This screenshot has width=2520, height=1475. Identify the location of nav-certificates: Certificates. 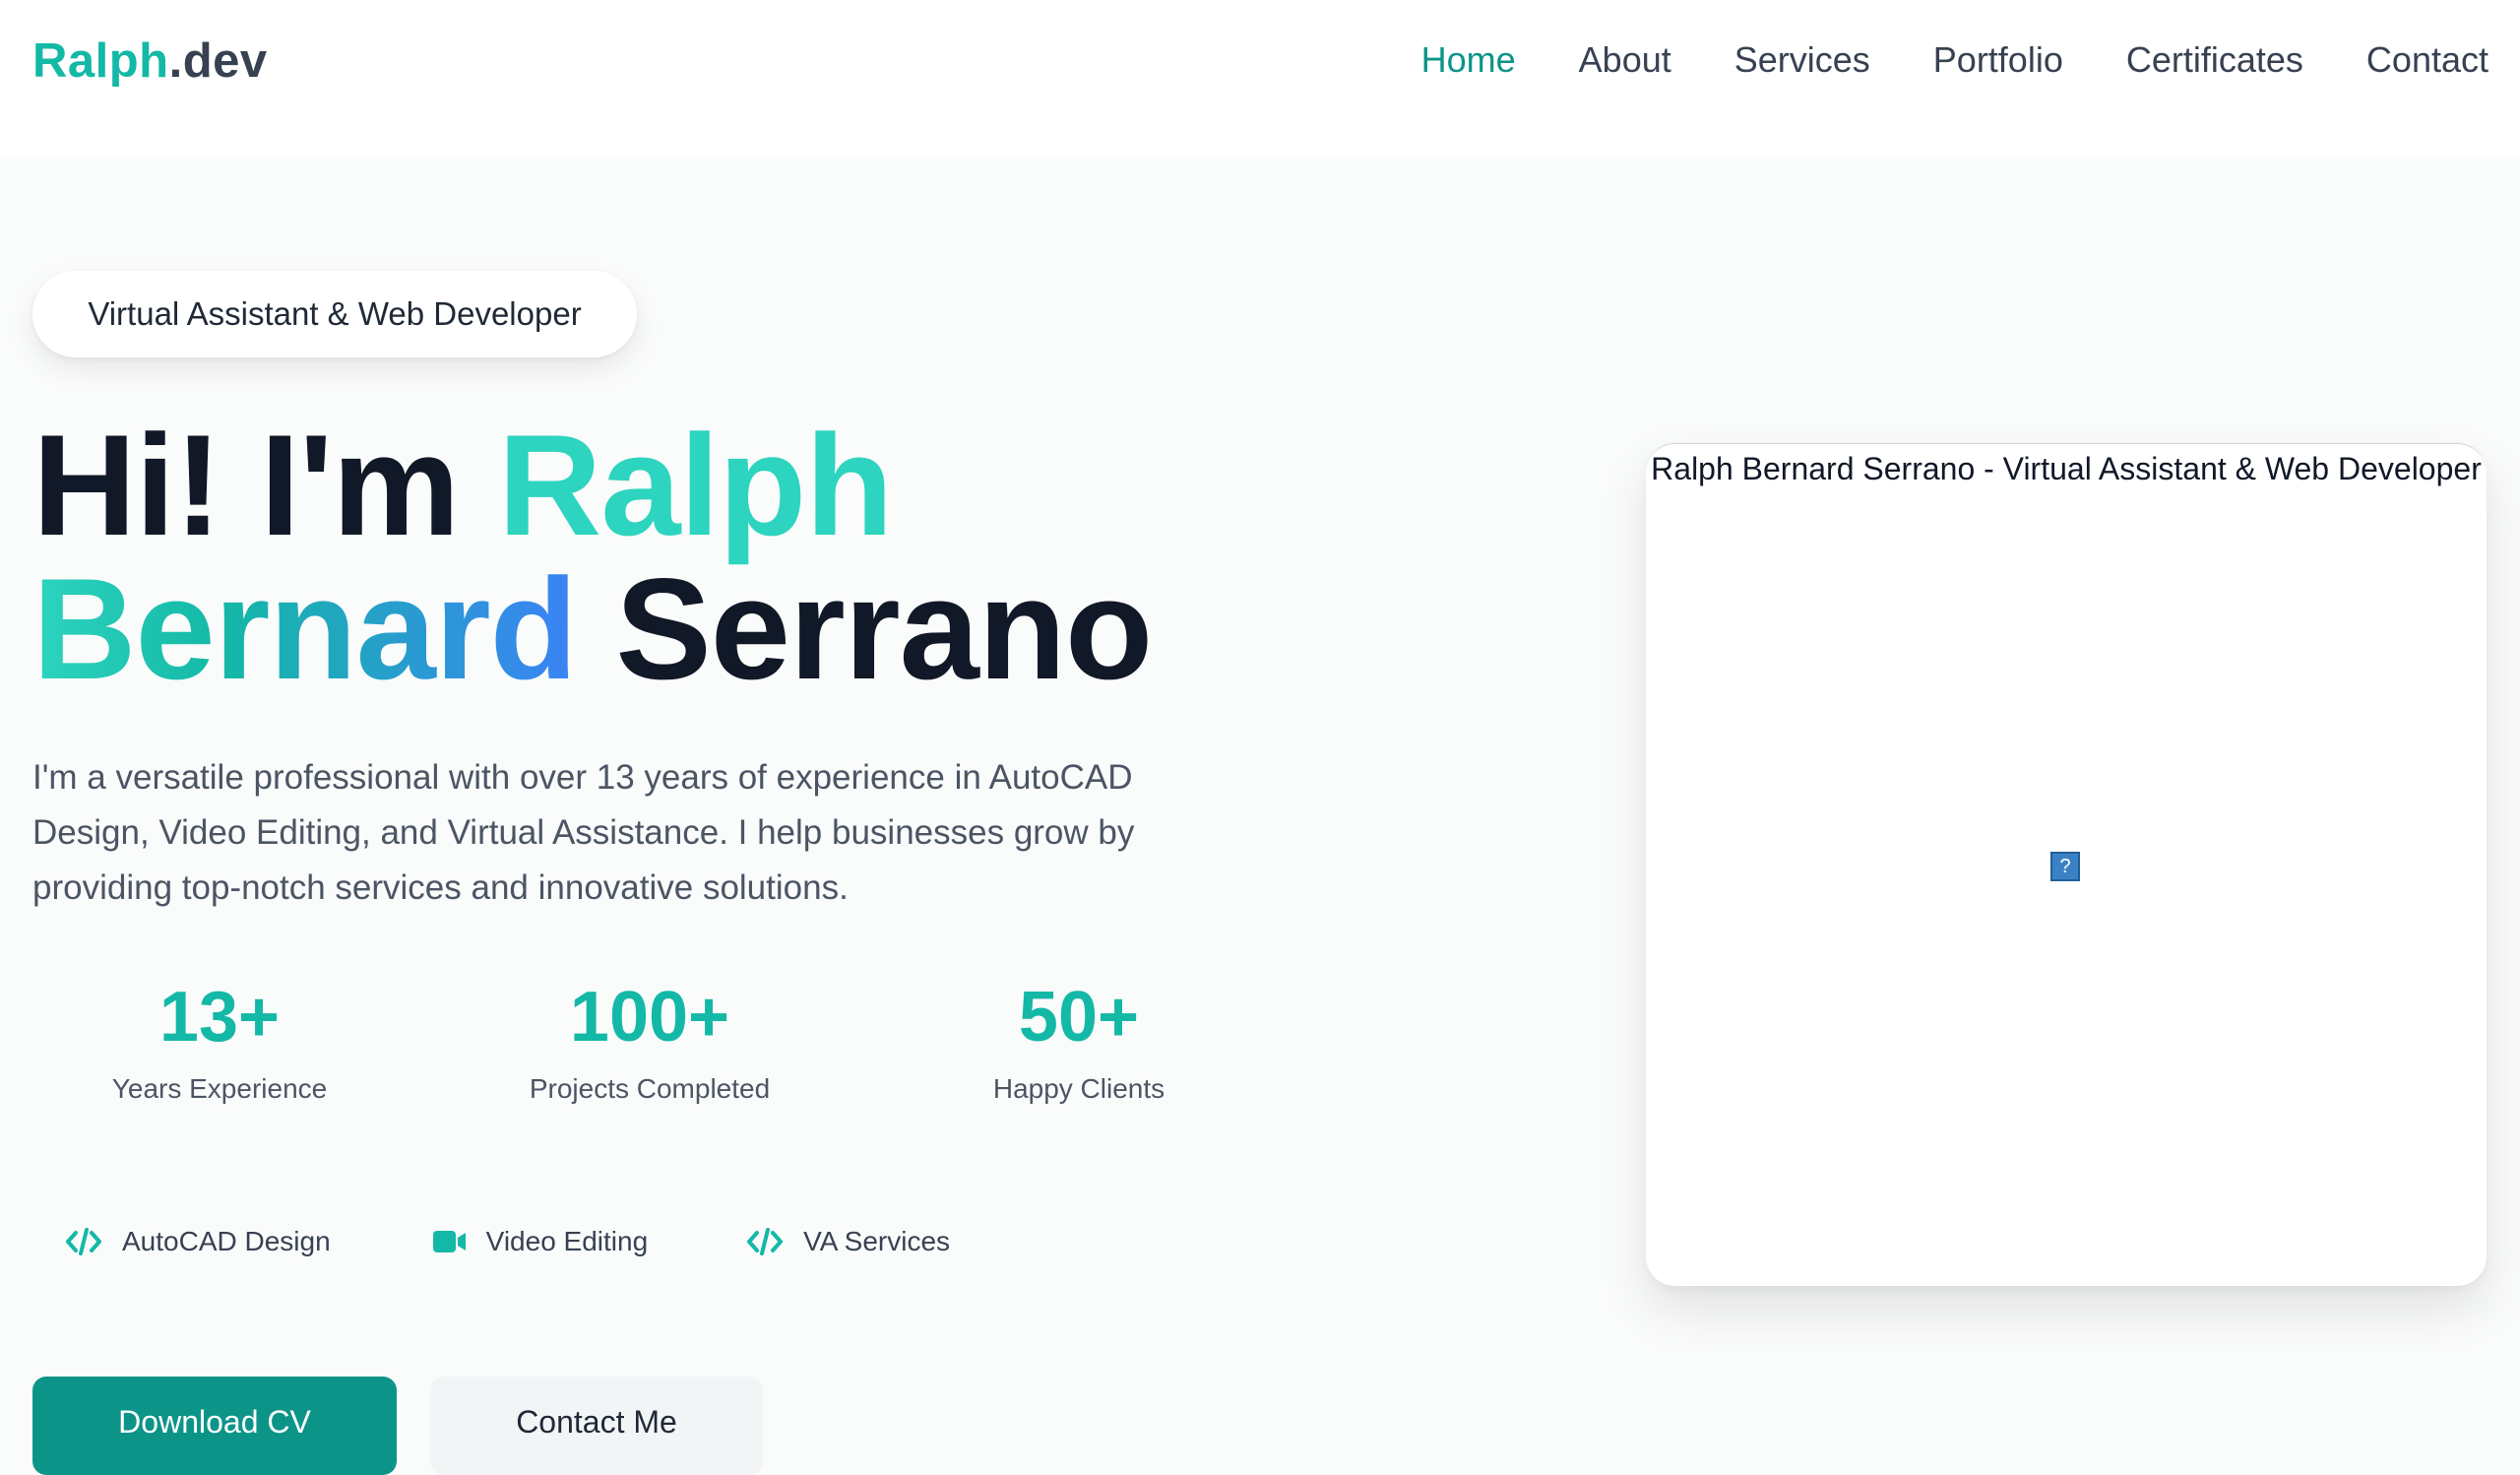
(2214, 60).